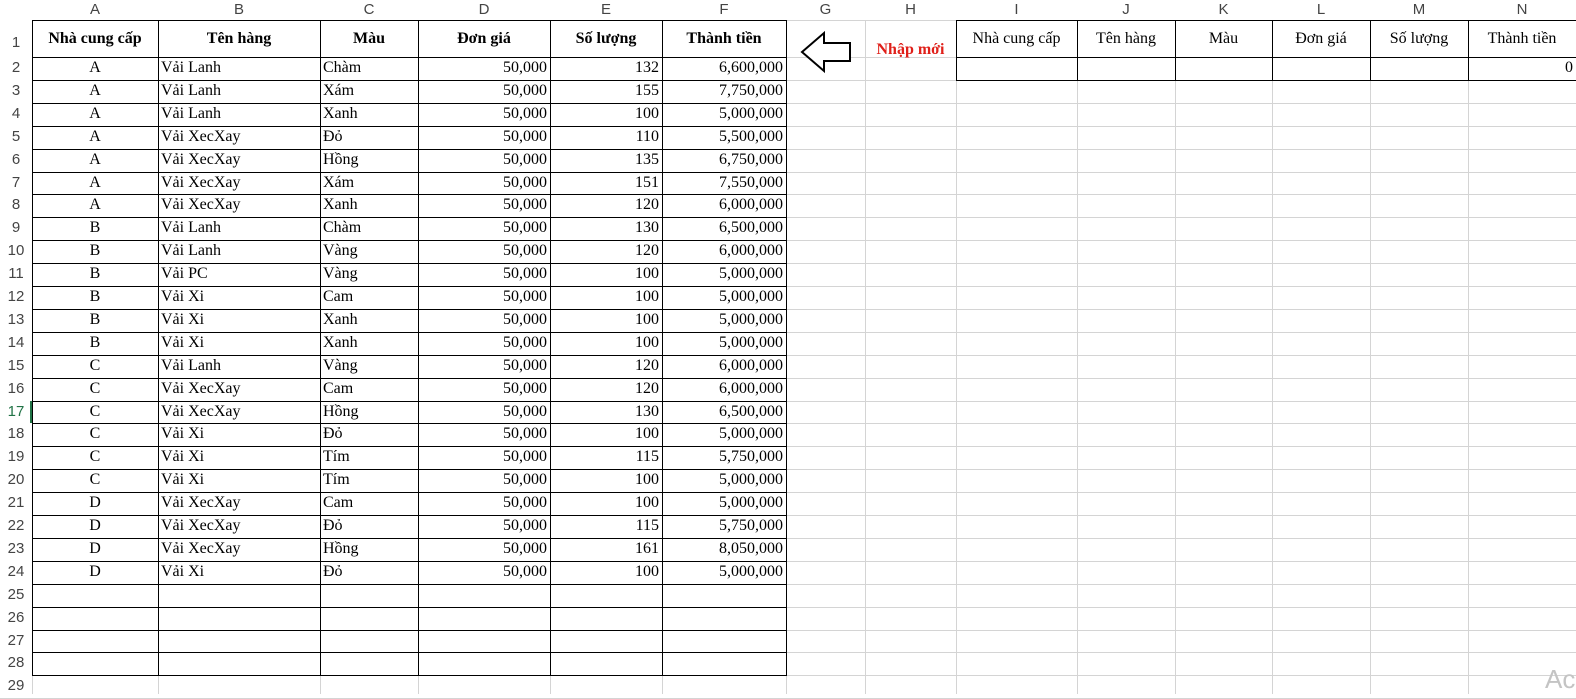 The image size is (1576, 699). Describe the element at coordinates (16, 435) in the screenshot. I see `row-header-18: 18` at that location.